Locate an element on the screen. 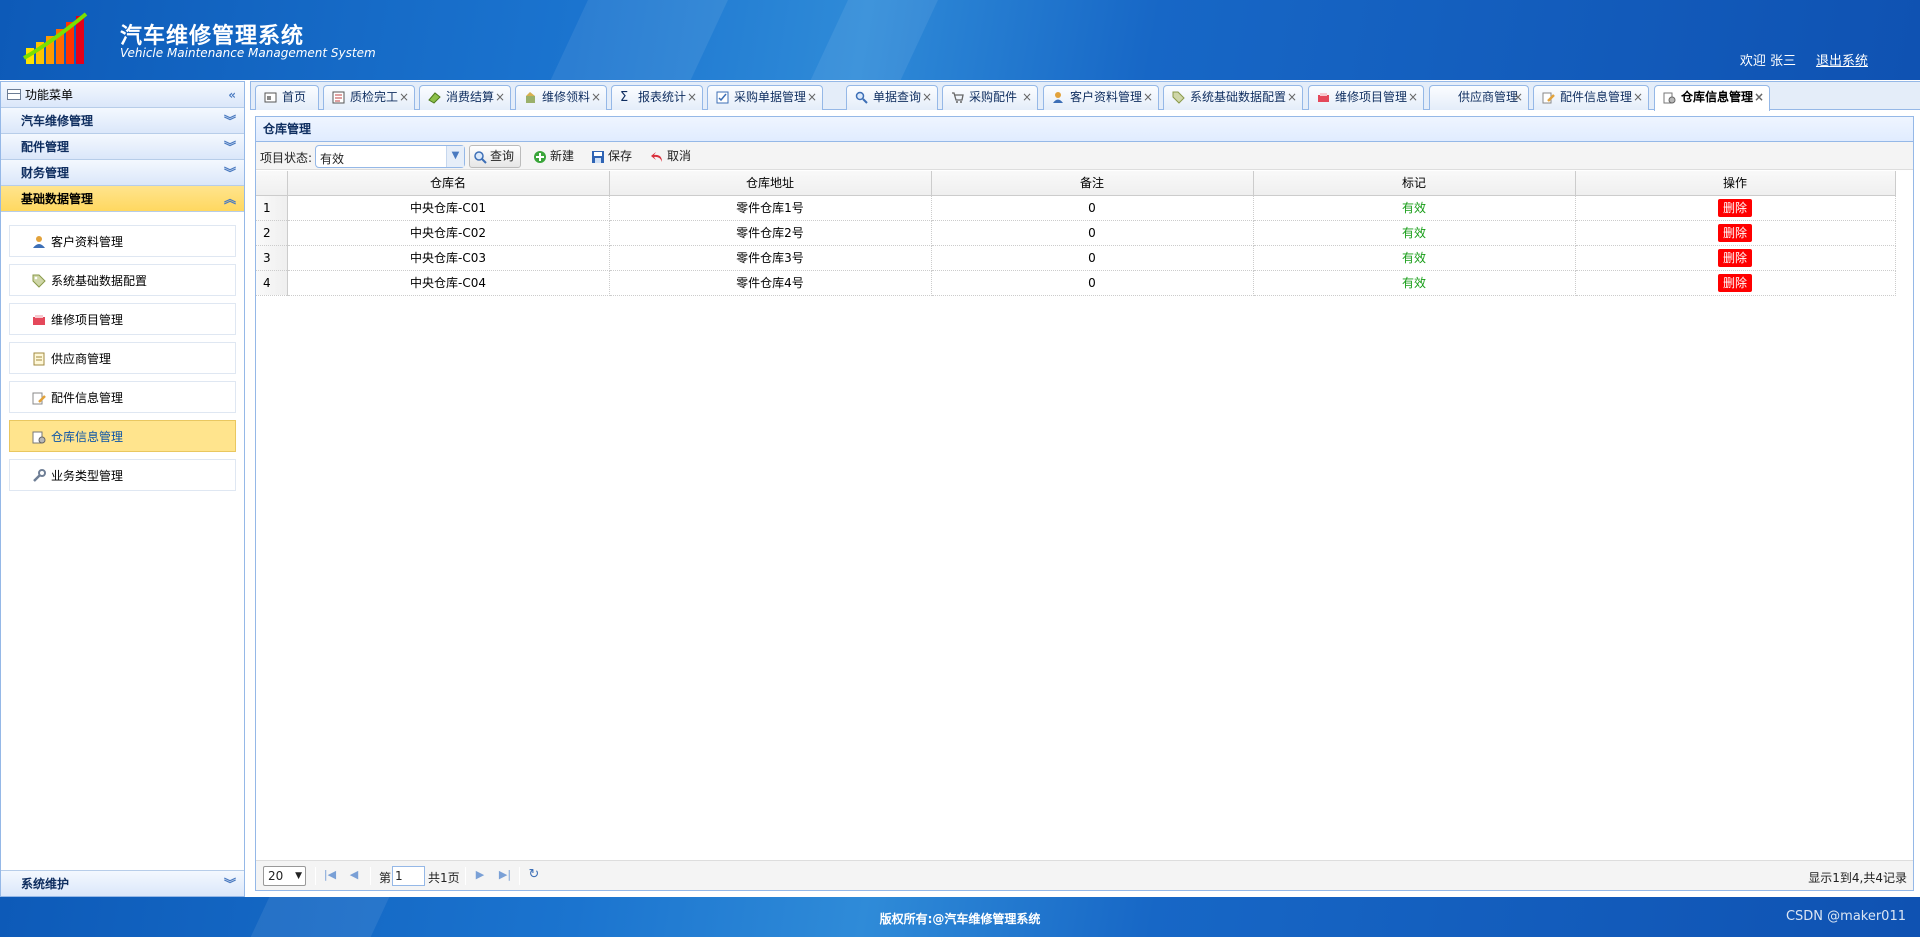 The height and width of the screenshot is (937, 1920). tab-purchase-parts: 采购配件 × is located at coordinates (990, 97).